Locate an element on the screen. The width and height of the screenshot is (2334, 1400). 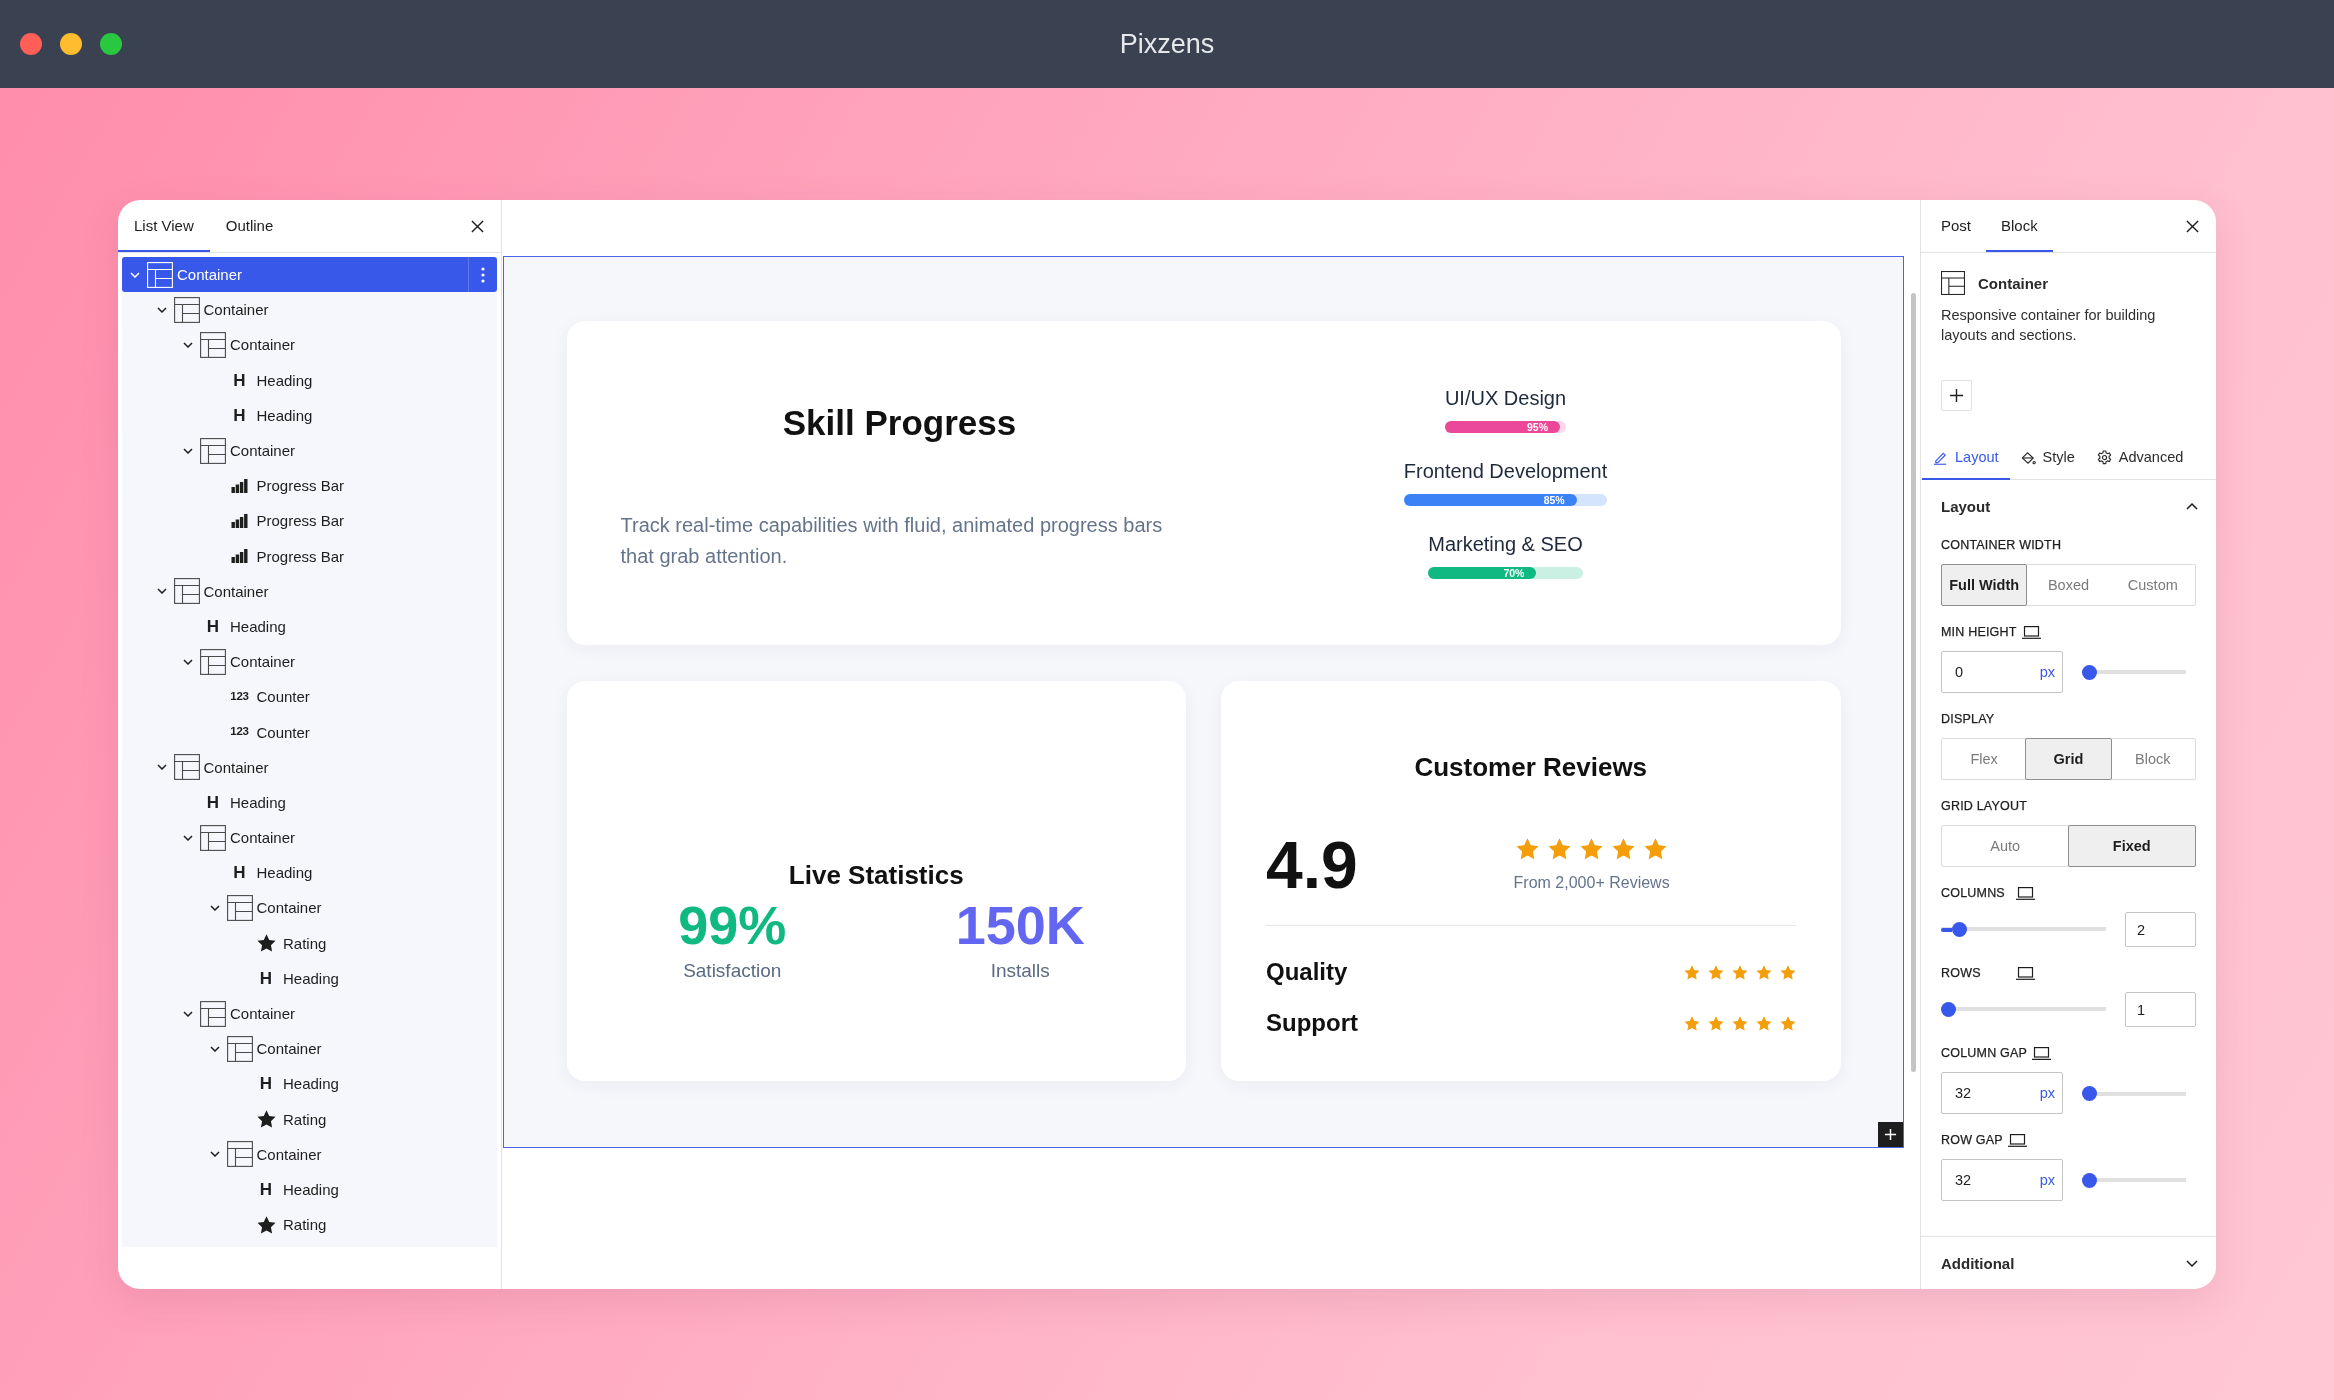
settings-tab: Style is located at coordinates (2047, 458).